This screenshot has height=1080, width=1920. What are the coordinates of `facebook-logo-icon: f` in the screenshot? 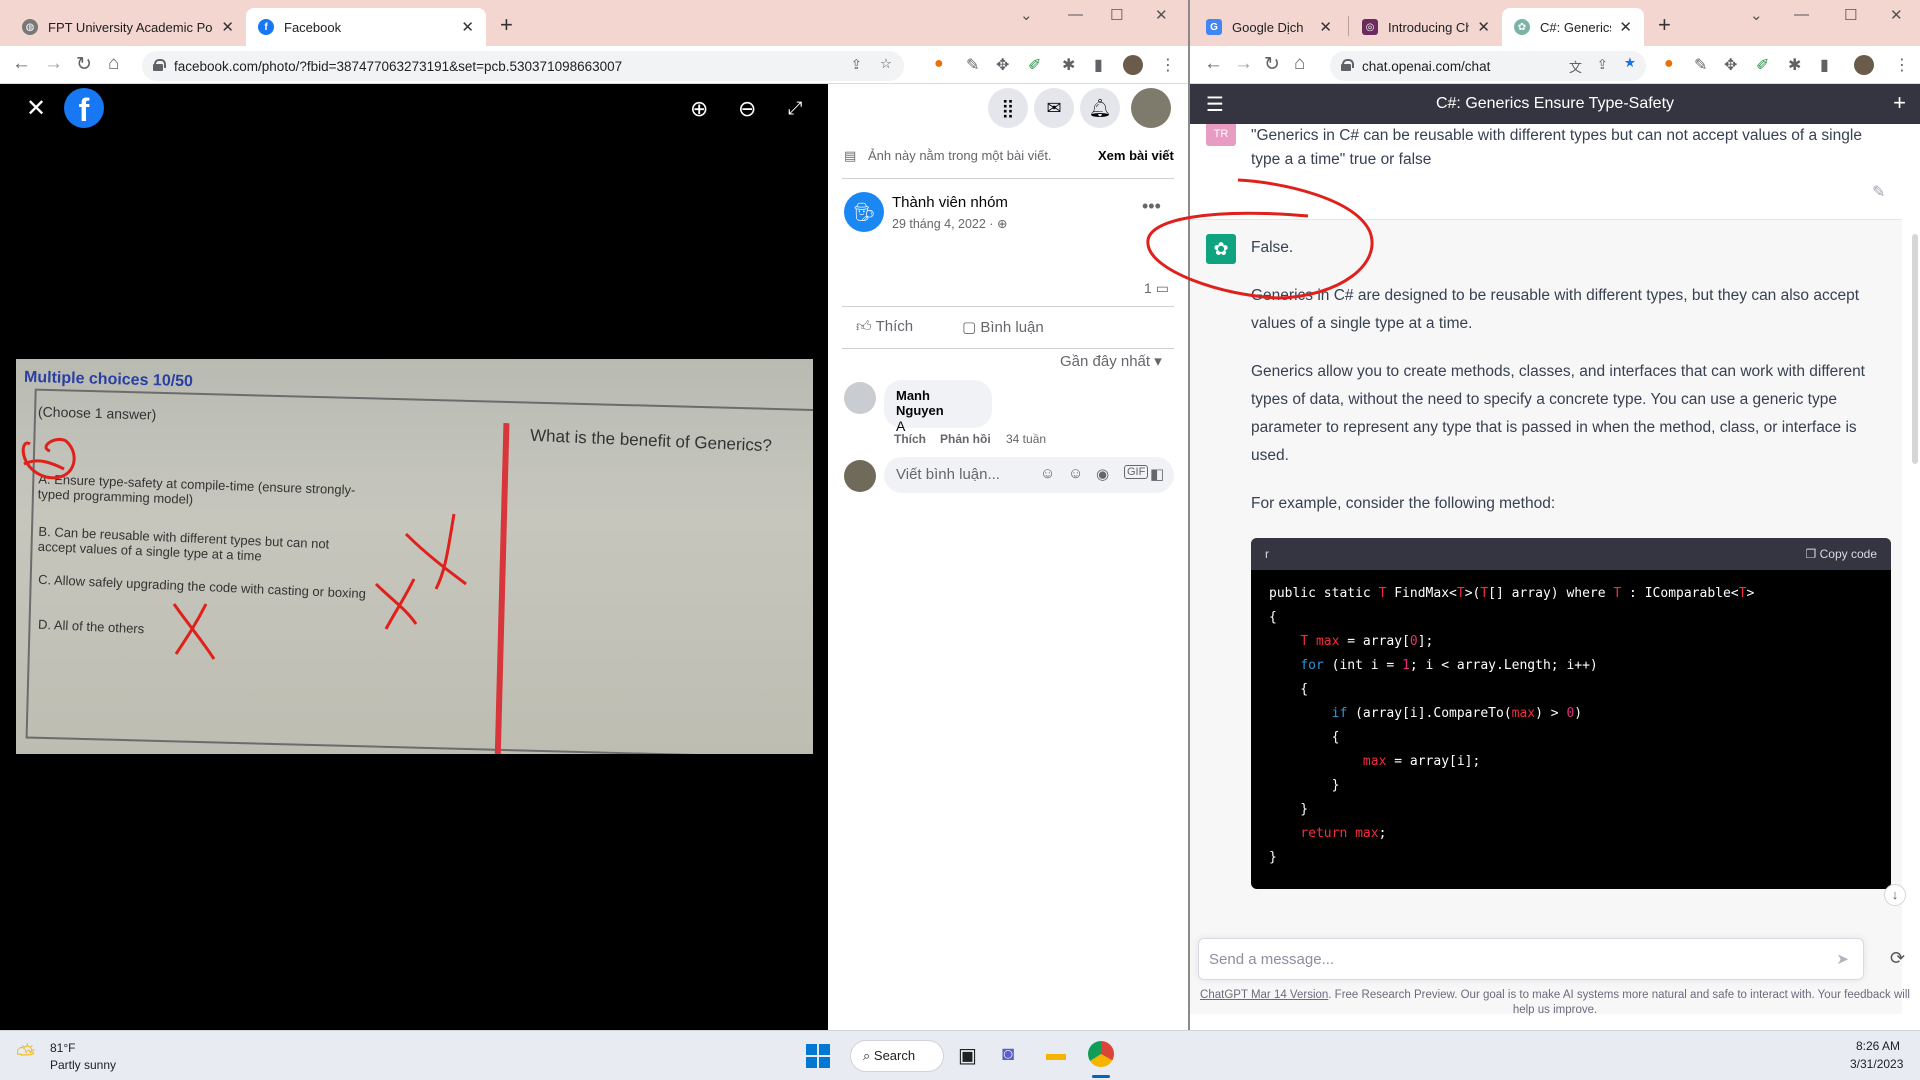 It's located at (84, 108).